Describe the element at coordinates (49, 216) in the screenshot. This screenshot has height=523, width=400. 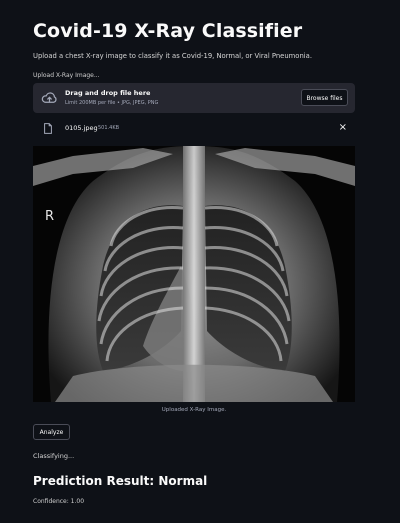
I see `xray-side-marker: R` at that location.